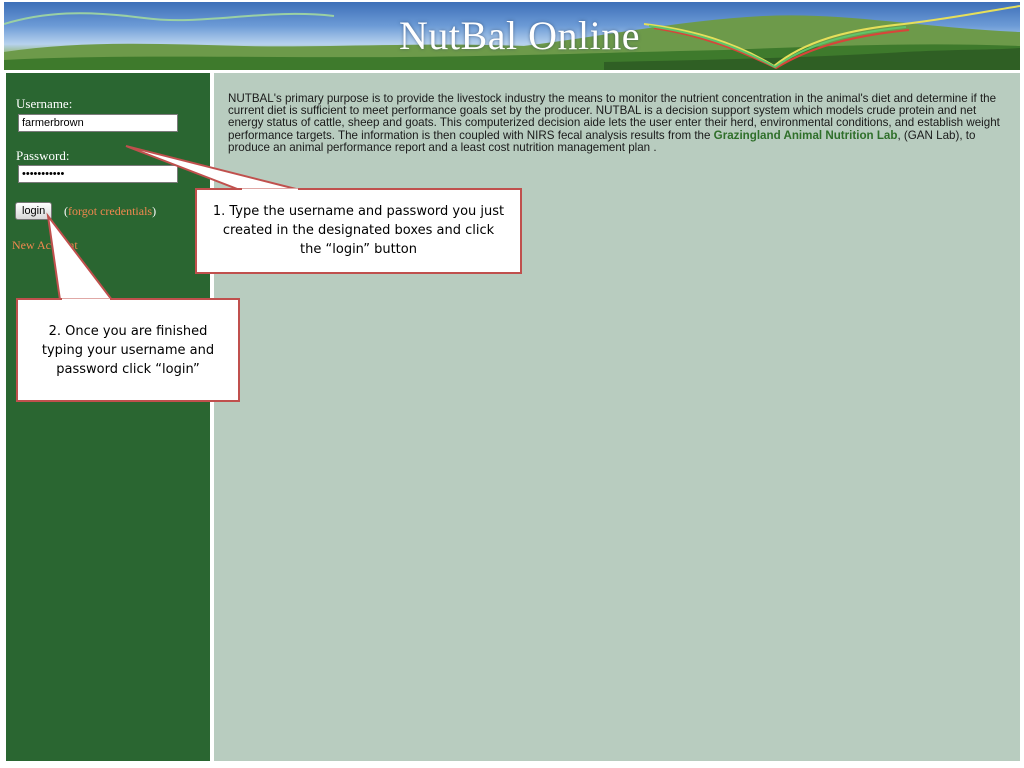  What do you see at coordinates (180, 245) in the screenshot?
I see `pointer-joins` at bounding box center [180, 245].